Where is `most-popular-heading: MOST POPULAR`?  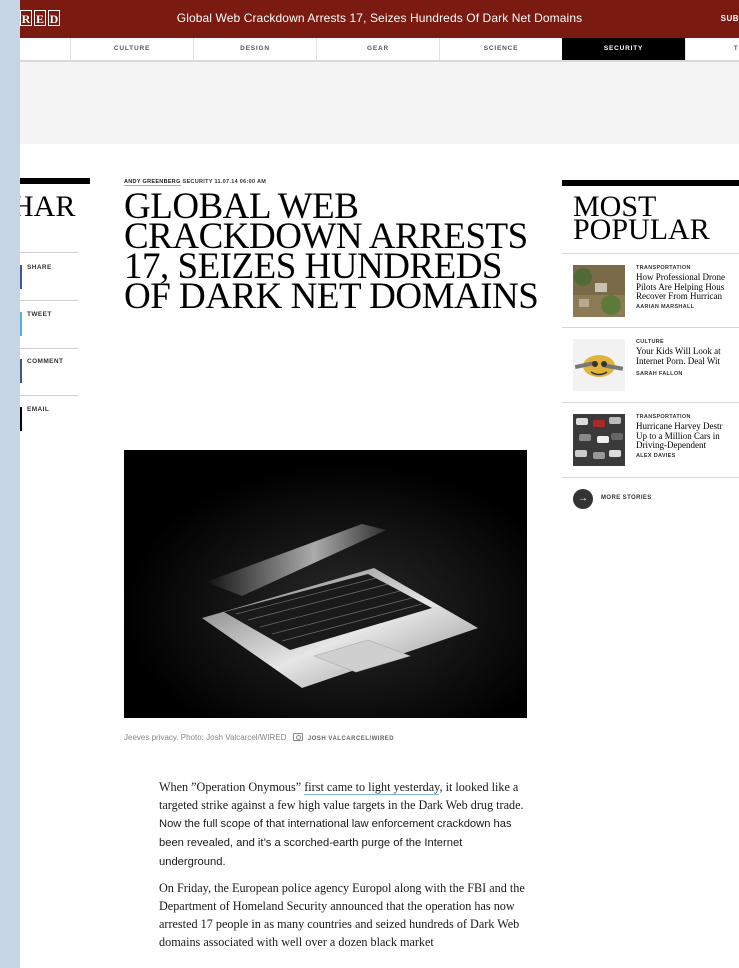
most-popular-heading: MOST POPULAR is located at coordinates (641, 218).